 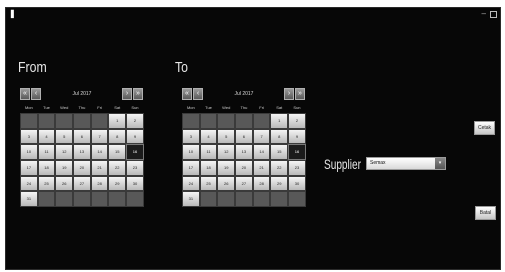 What do you see at coordinates (46, 107) in the screenshot?
I see `weekday-label: Tue` at bounding box center [46, 107].